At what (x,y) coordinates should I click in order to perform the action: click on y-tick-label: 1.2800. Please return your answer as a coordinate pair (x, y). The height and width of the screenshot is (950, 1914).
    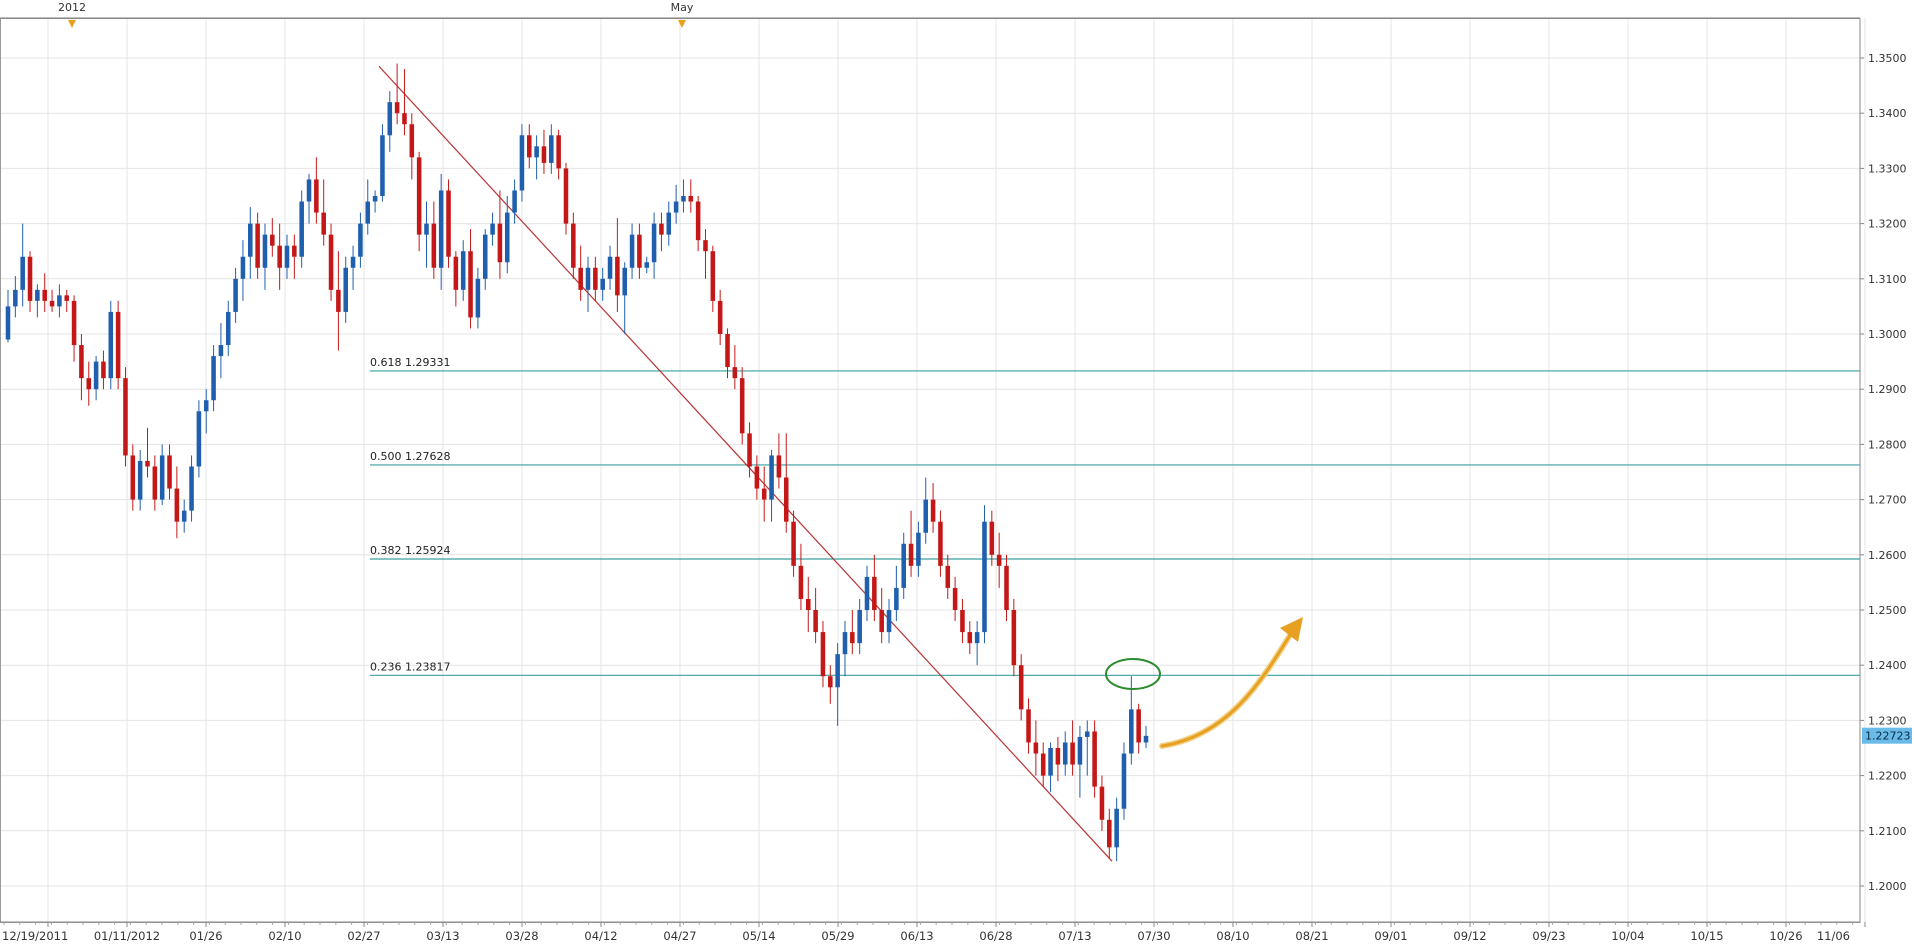
    Looking at the image, I should click on (1887, 444).